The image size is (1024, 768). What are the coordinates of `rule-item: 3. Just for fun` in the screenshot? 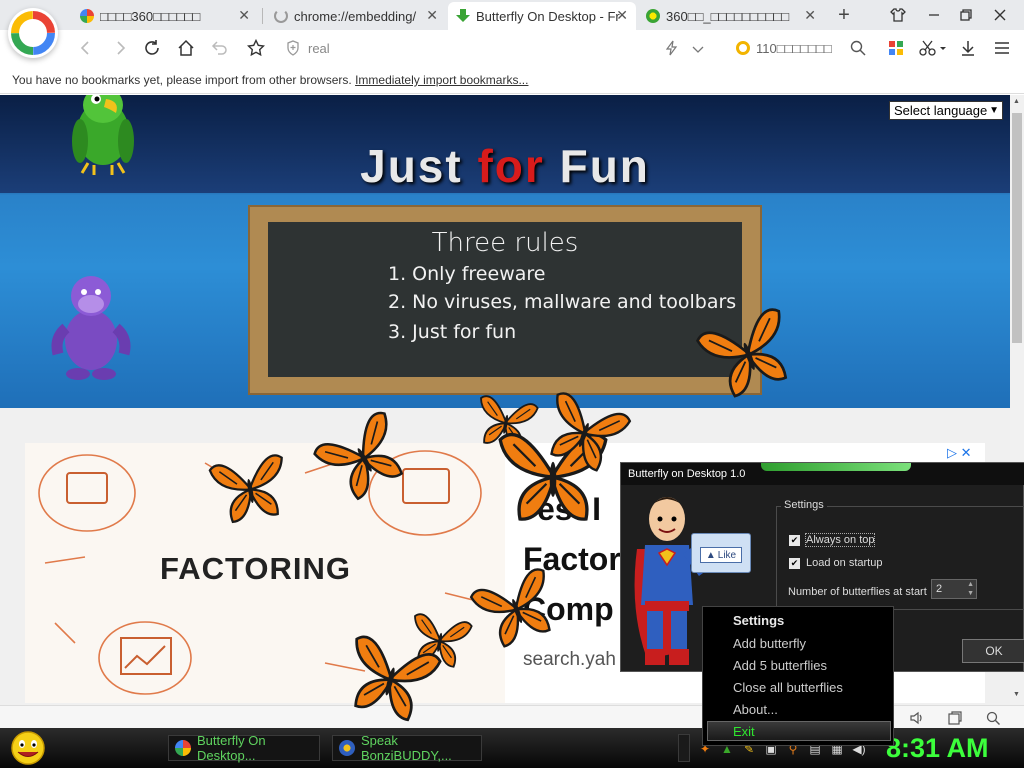 It's located at (452, 332).